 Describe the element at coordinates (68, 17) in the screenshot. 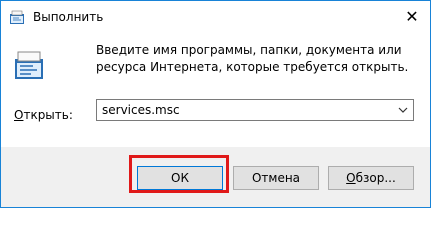

I see `window-title: Выполнить` at that location.